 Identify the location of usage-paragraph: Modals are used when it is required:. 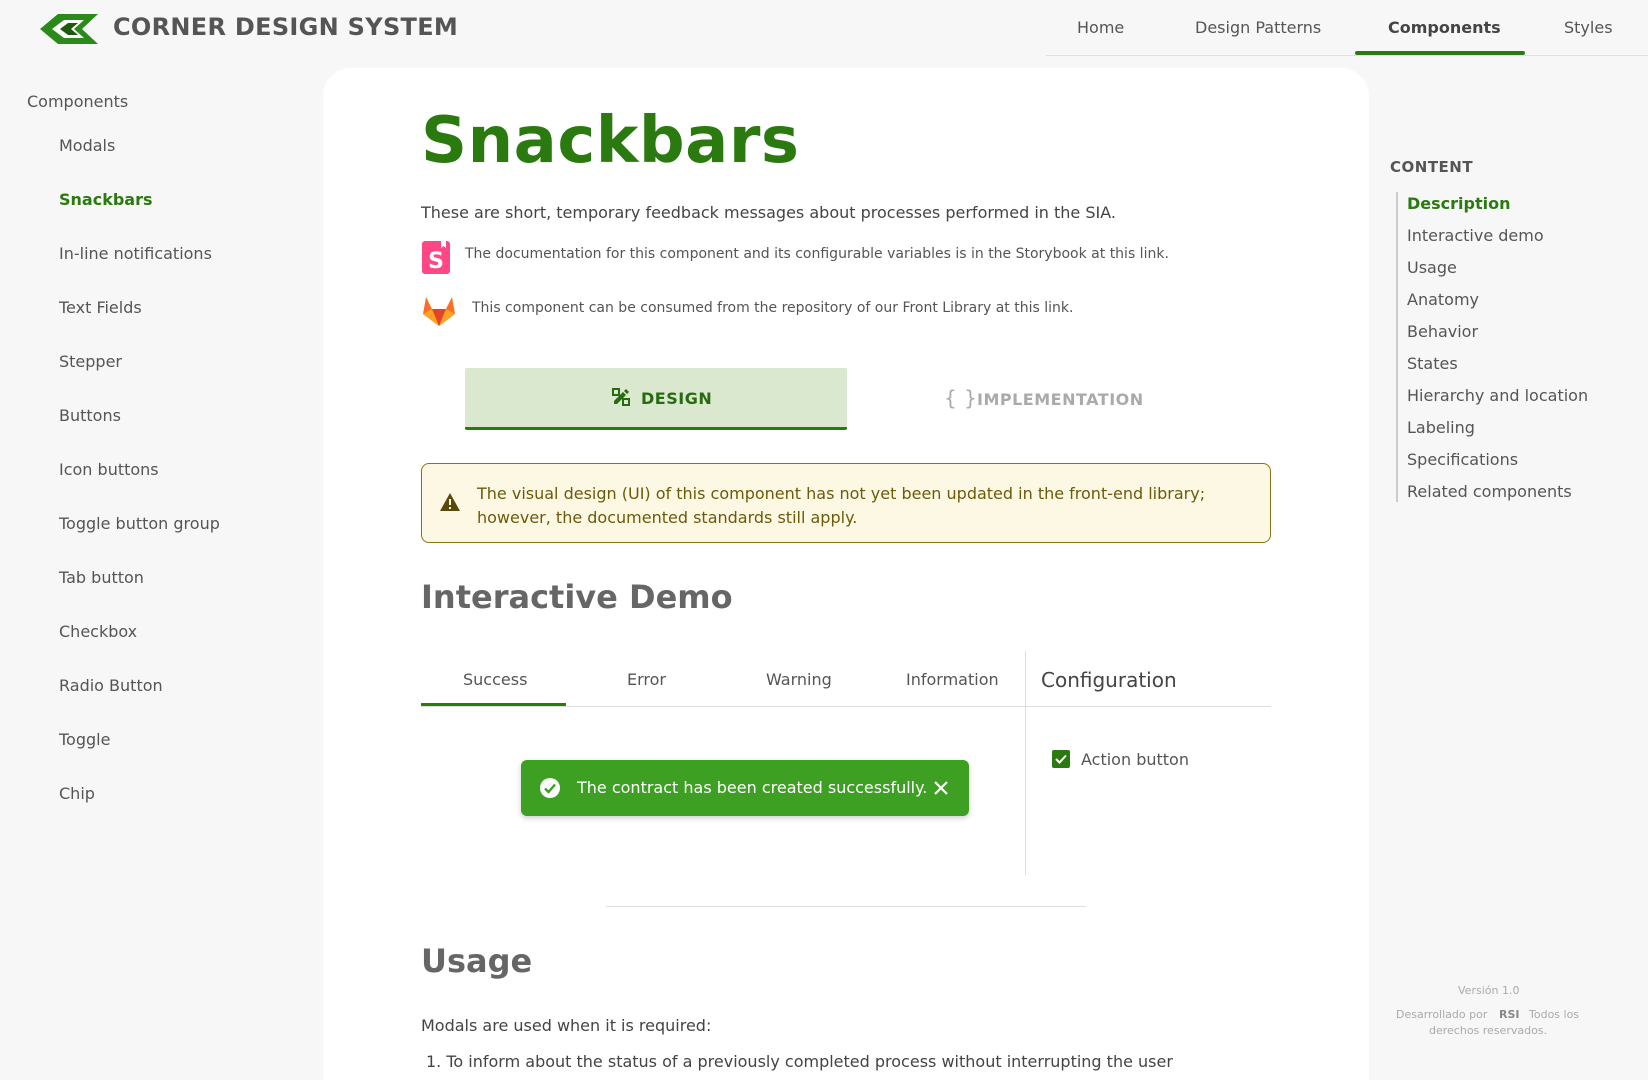
(566, 1025).